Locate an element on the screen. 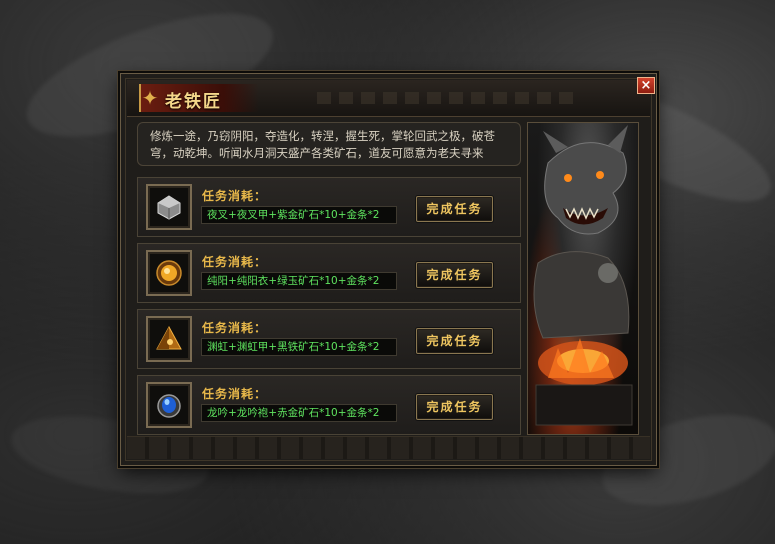  golden-orb-icon is located at coordinates (169, 273).